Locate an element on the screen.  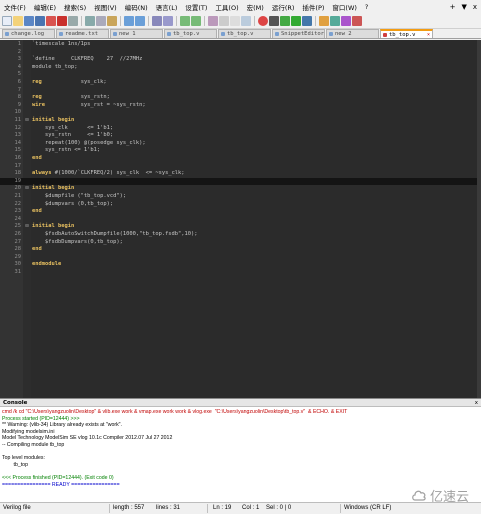
line-number: 5 is located at coordinates (19, 74).